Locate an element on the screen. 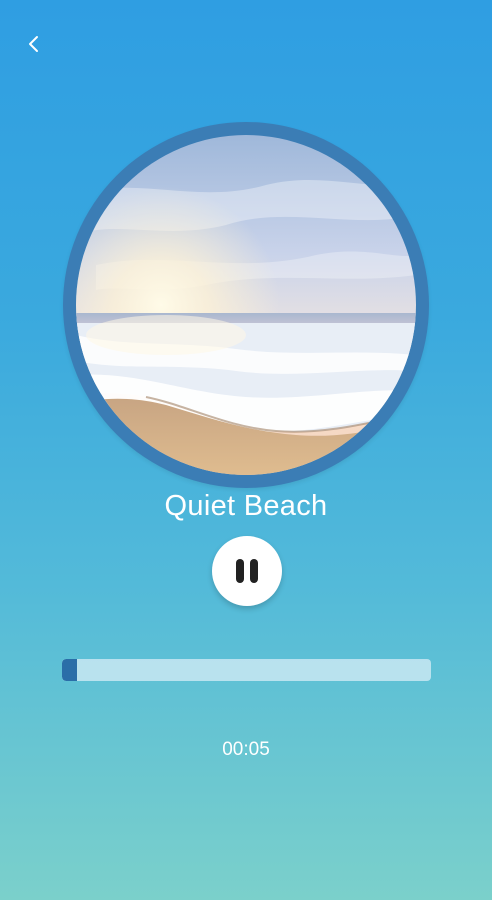 This screenshot has width=492, height=900. back-button is located at coordinates (34, 46).